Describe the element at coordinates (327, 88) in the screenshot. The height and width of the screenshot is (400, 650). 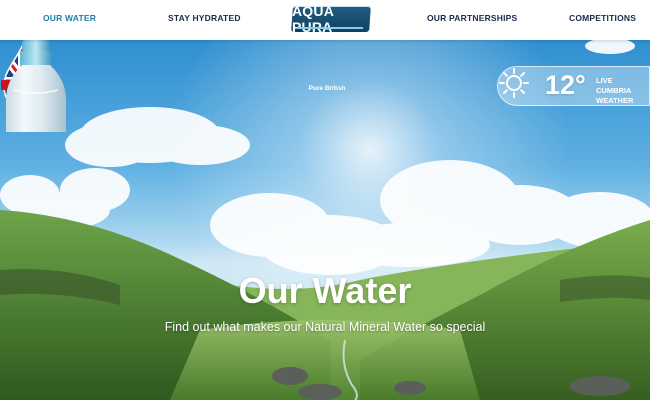
I see `pure-british-label: Pure British` at that location.